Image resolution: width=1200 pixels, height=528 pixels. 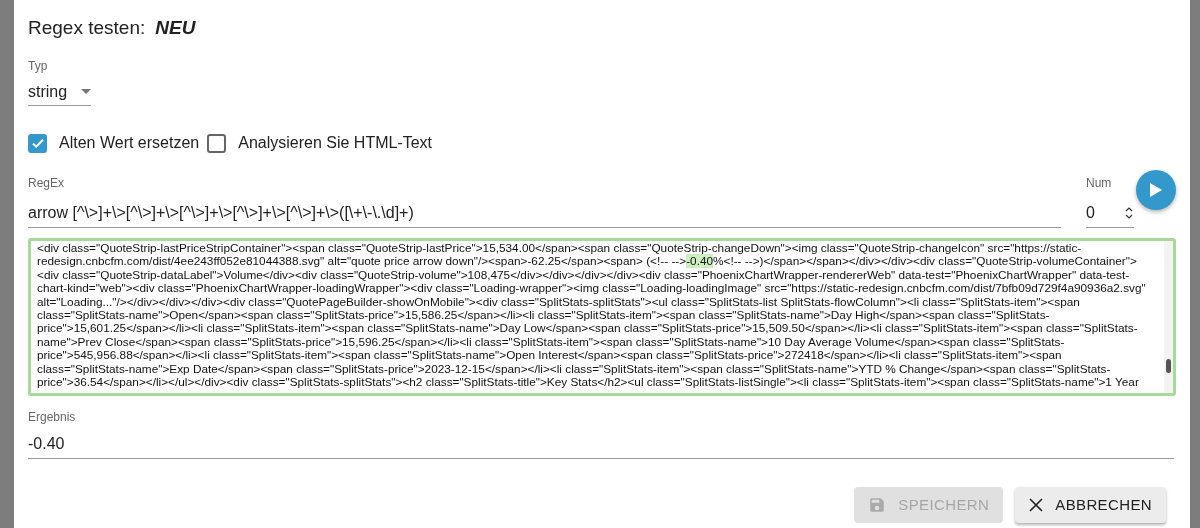 I want to click on field-label: RegEx, so click(x=47, y=183).